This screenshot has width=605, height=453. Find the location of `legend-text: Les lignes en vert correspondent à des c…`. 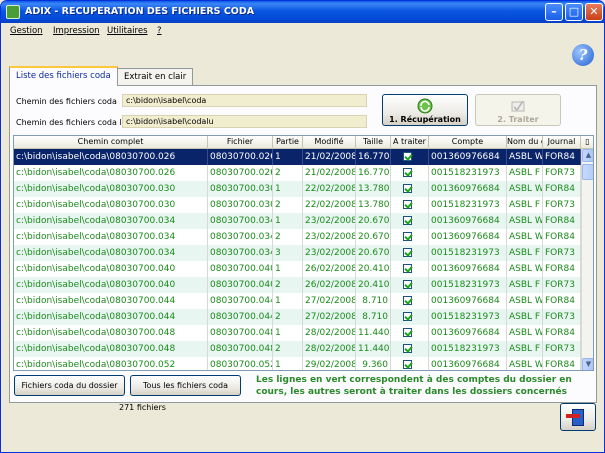

legend-text: Les lignes en vert correspondent à des c… is located at coordinates (414, 386).